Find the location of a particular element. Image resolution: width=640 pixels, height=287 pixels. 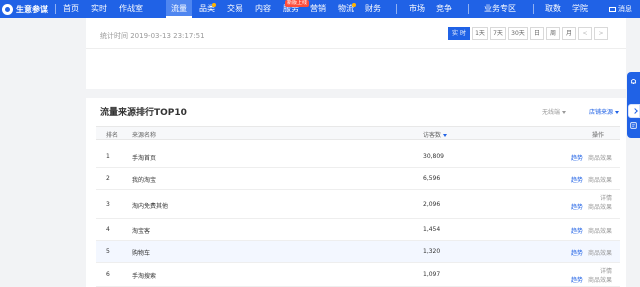

visitors-cell: 30,809 is located at coordinates (433, 156).